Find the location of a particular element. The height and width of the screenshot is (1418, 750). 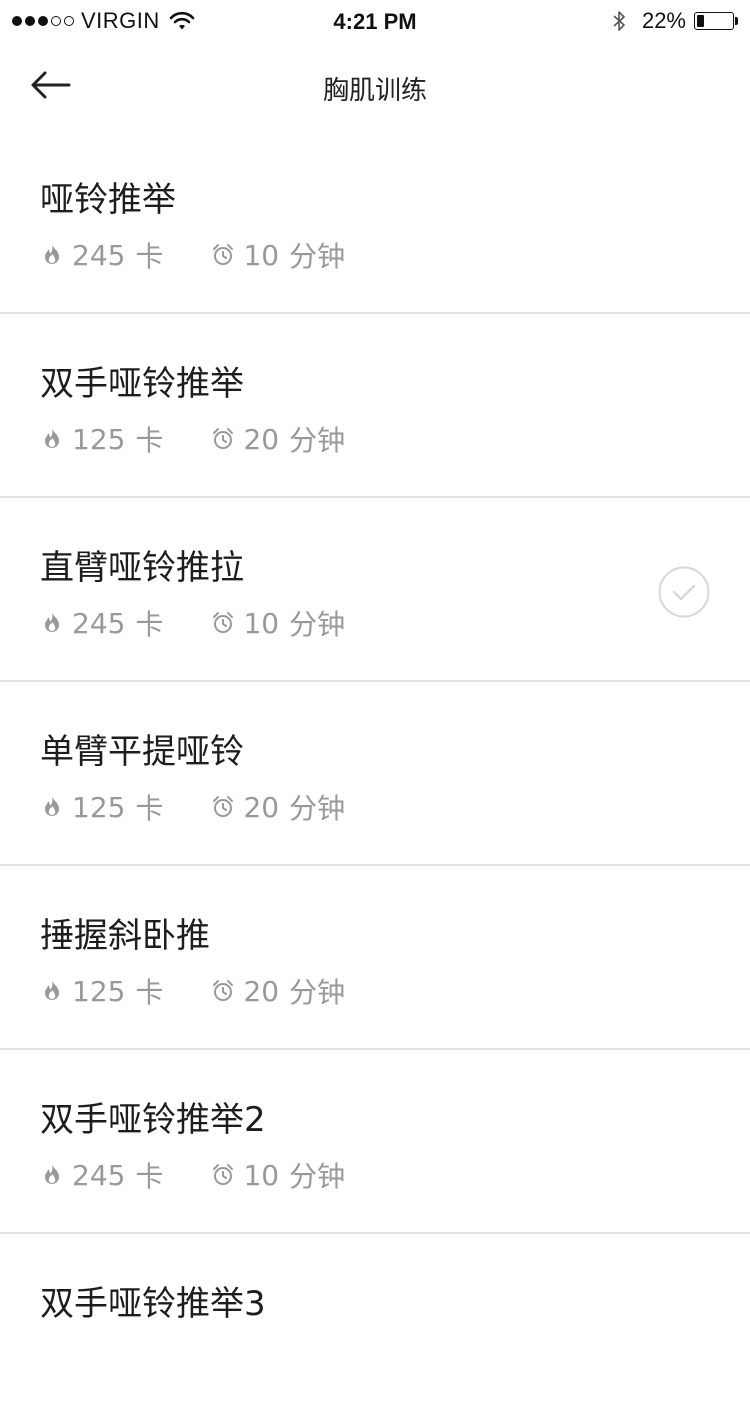

list-item: 哑铃推举 245 卡 10 分钟 is located at coordinates (375, 222).